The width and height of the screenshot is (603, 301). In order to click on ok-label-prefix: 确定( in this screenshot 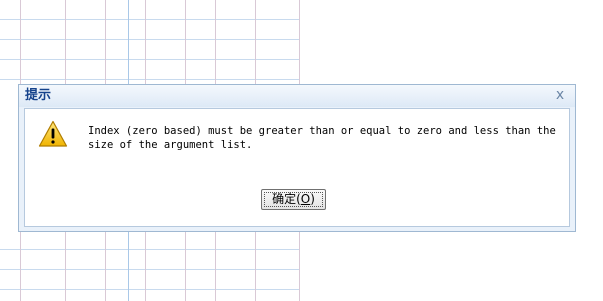, I will do `click(286, 199)`.